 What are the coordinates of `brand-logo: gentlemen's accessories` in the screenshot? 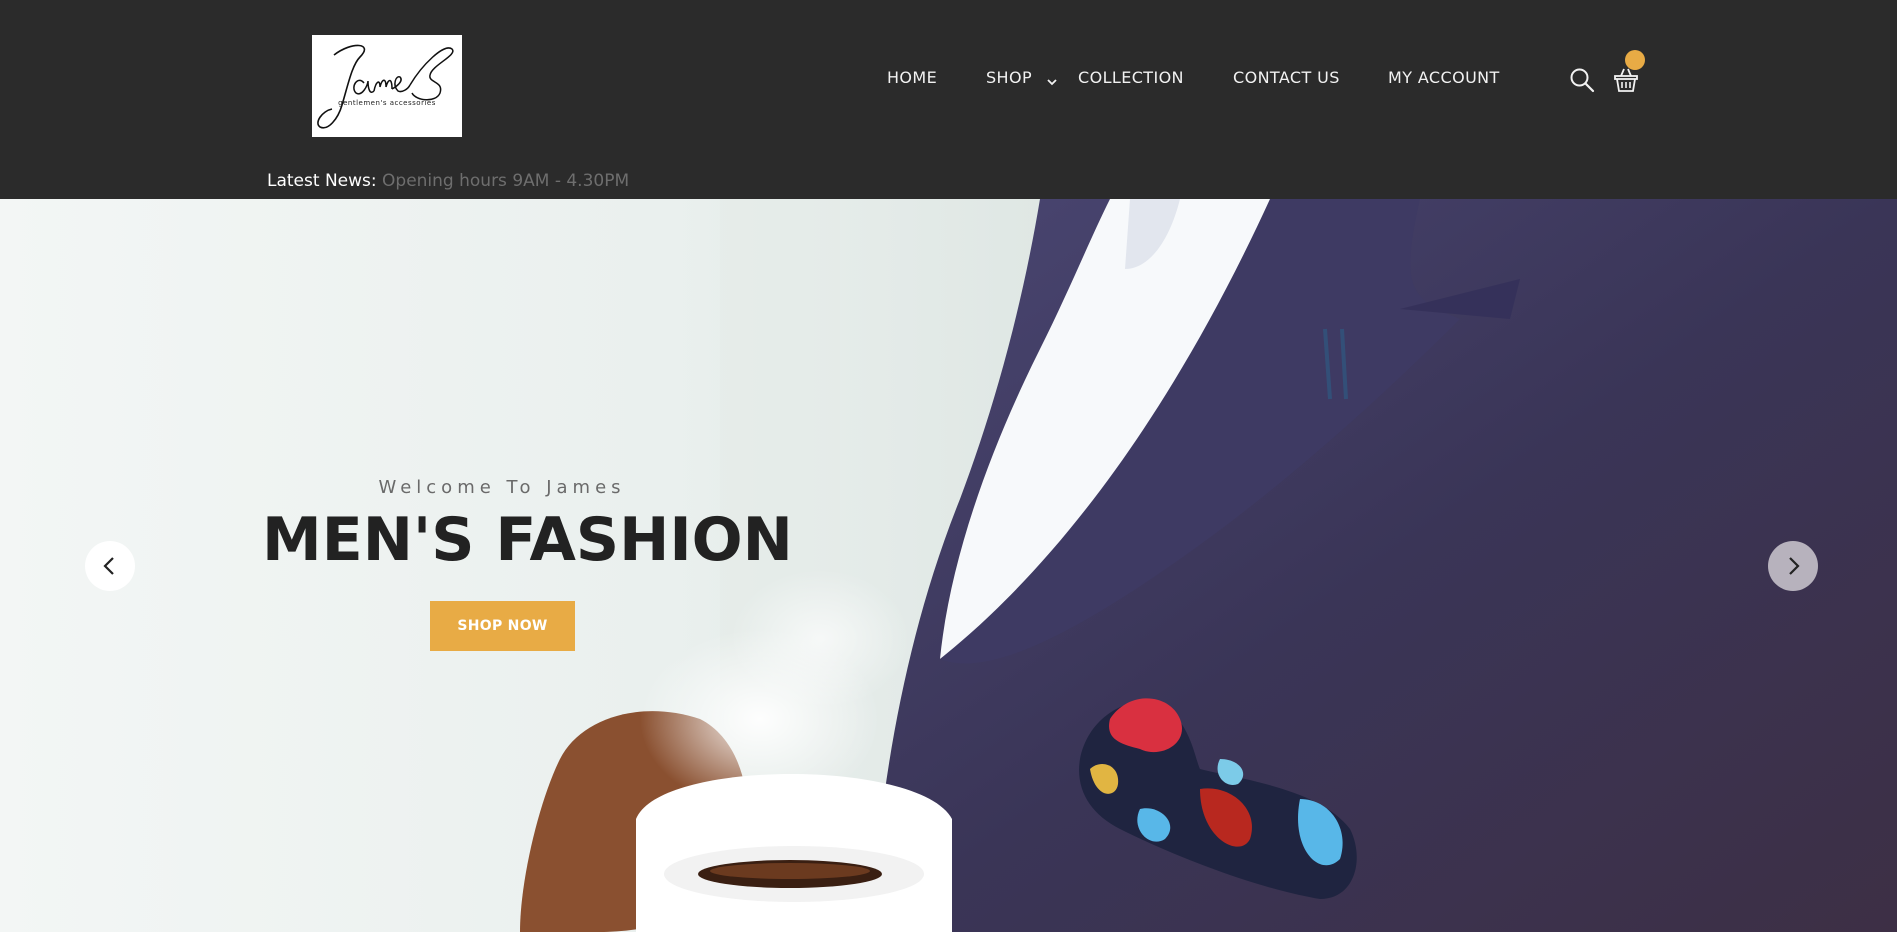 It's located at (387, 86).